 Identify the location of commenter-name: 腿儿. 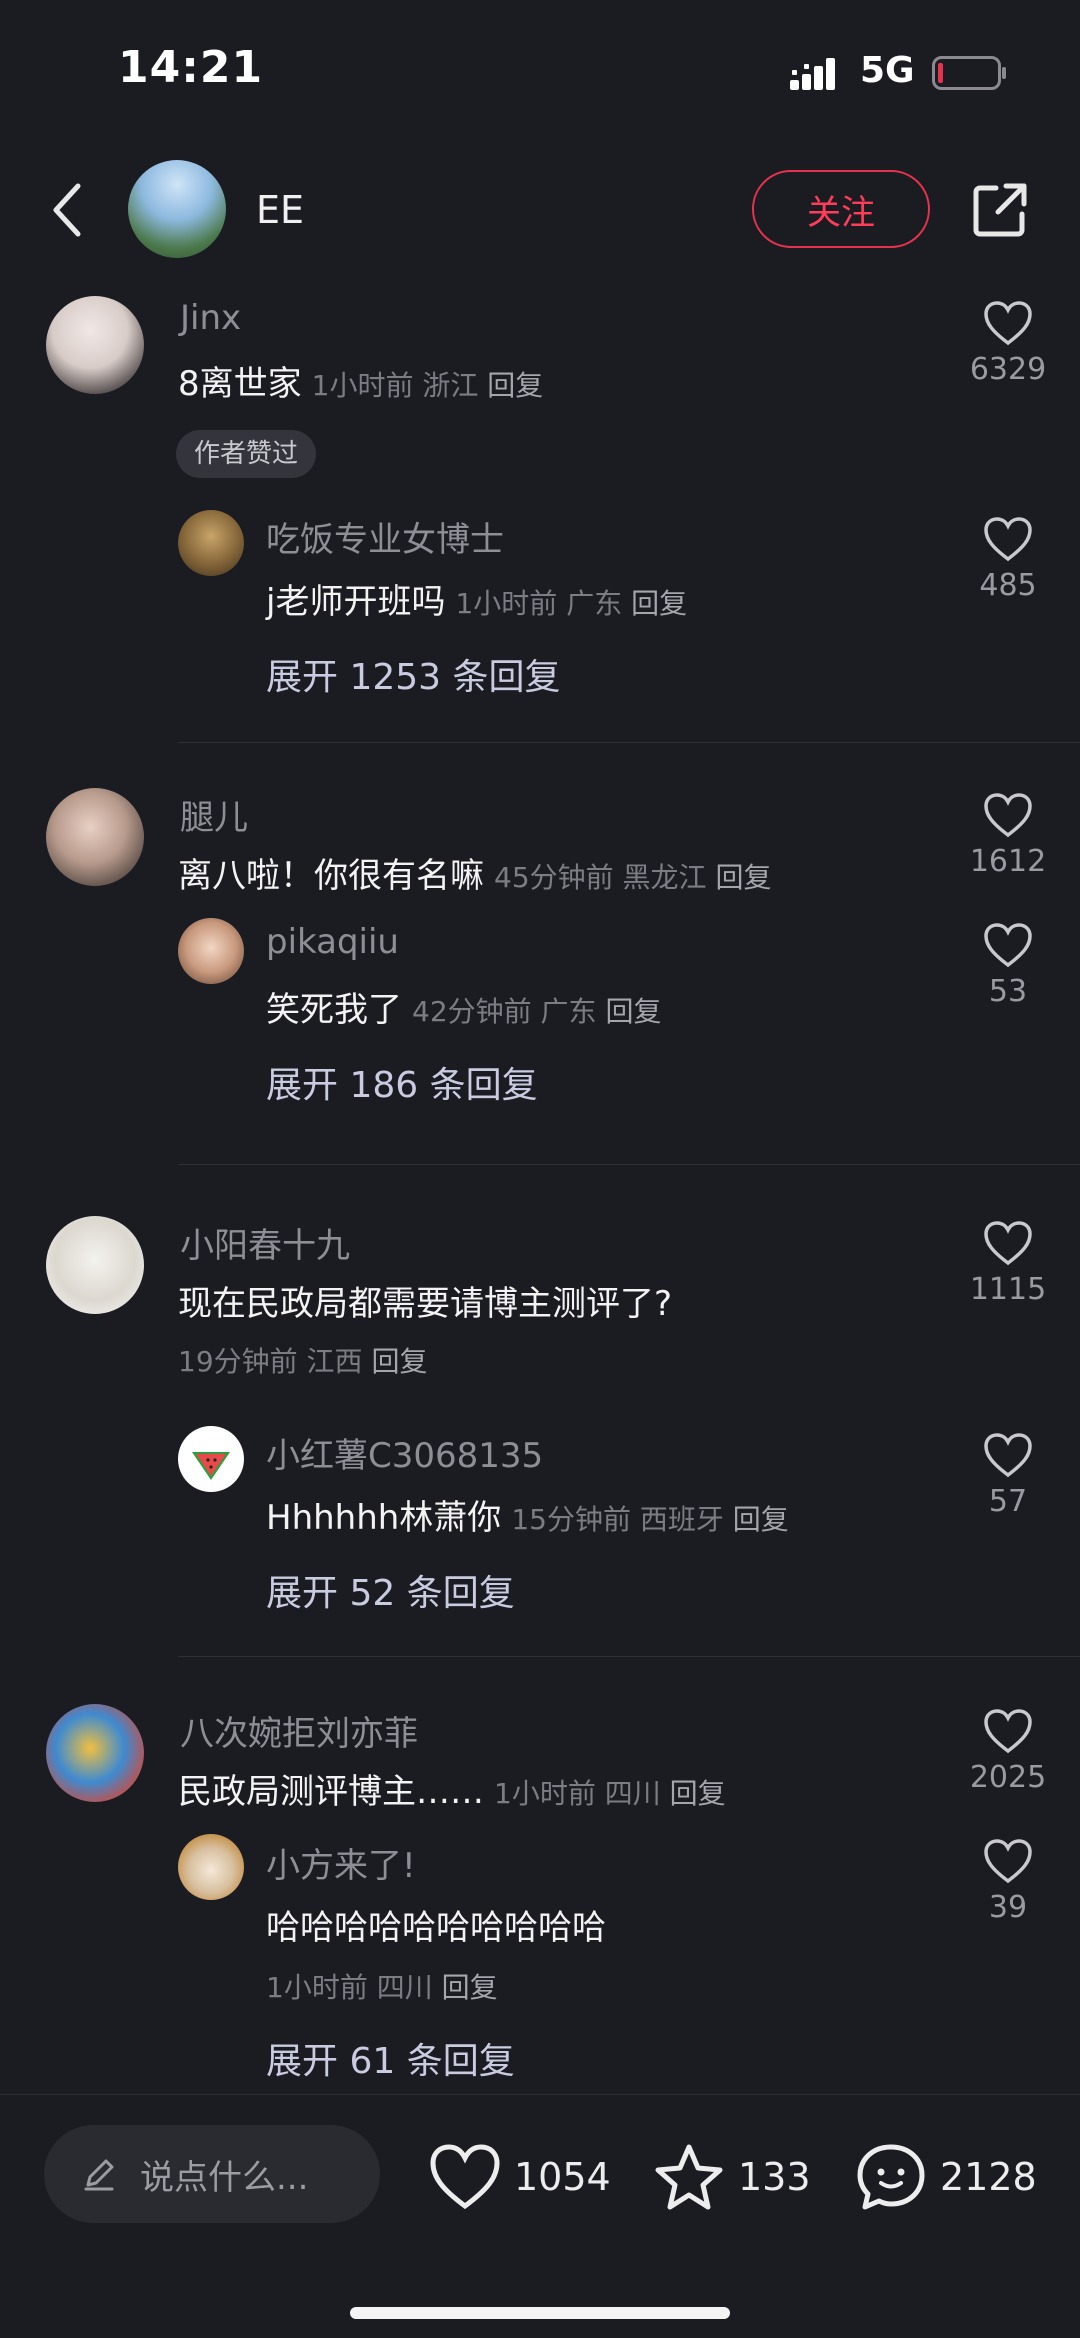
(214, 814).